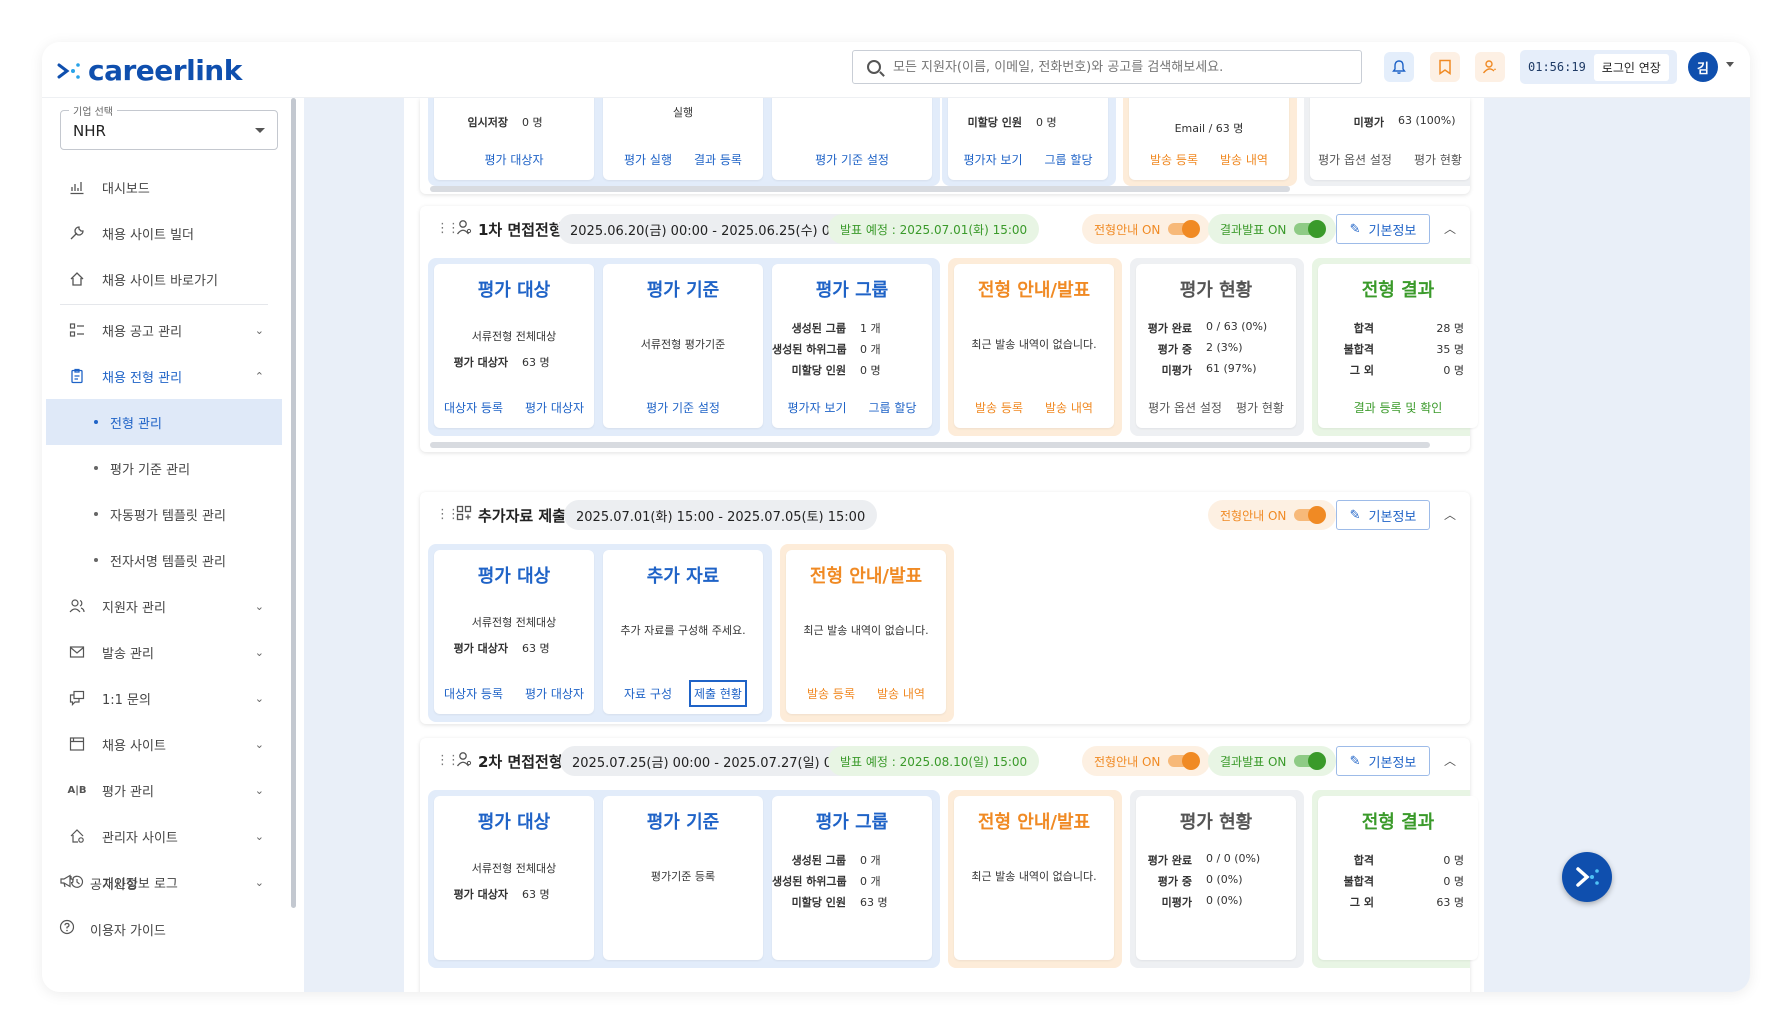 The image size is (1792, 1031). Describe the element at coordinates (164, 304) in the screenshot. I see `sidebar-divider` at that location.